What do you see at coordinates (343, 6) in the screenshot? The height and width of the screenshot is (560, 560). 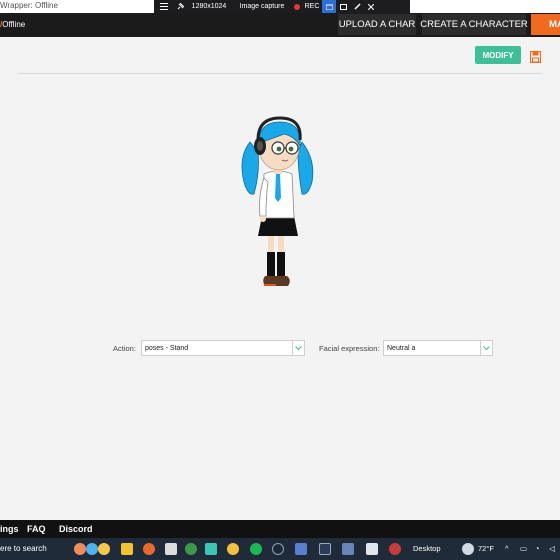 I see `screen-icon` at bounding box center [343, 6].